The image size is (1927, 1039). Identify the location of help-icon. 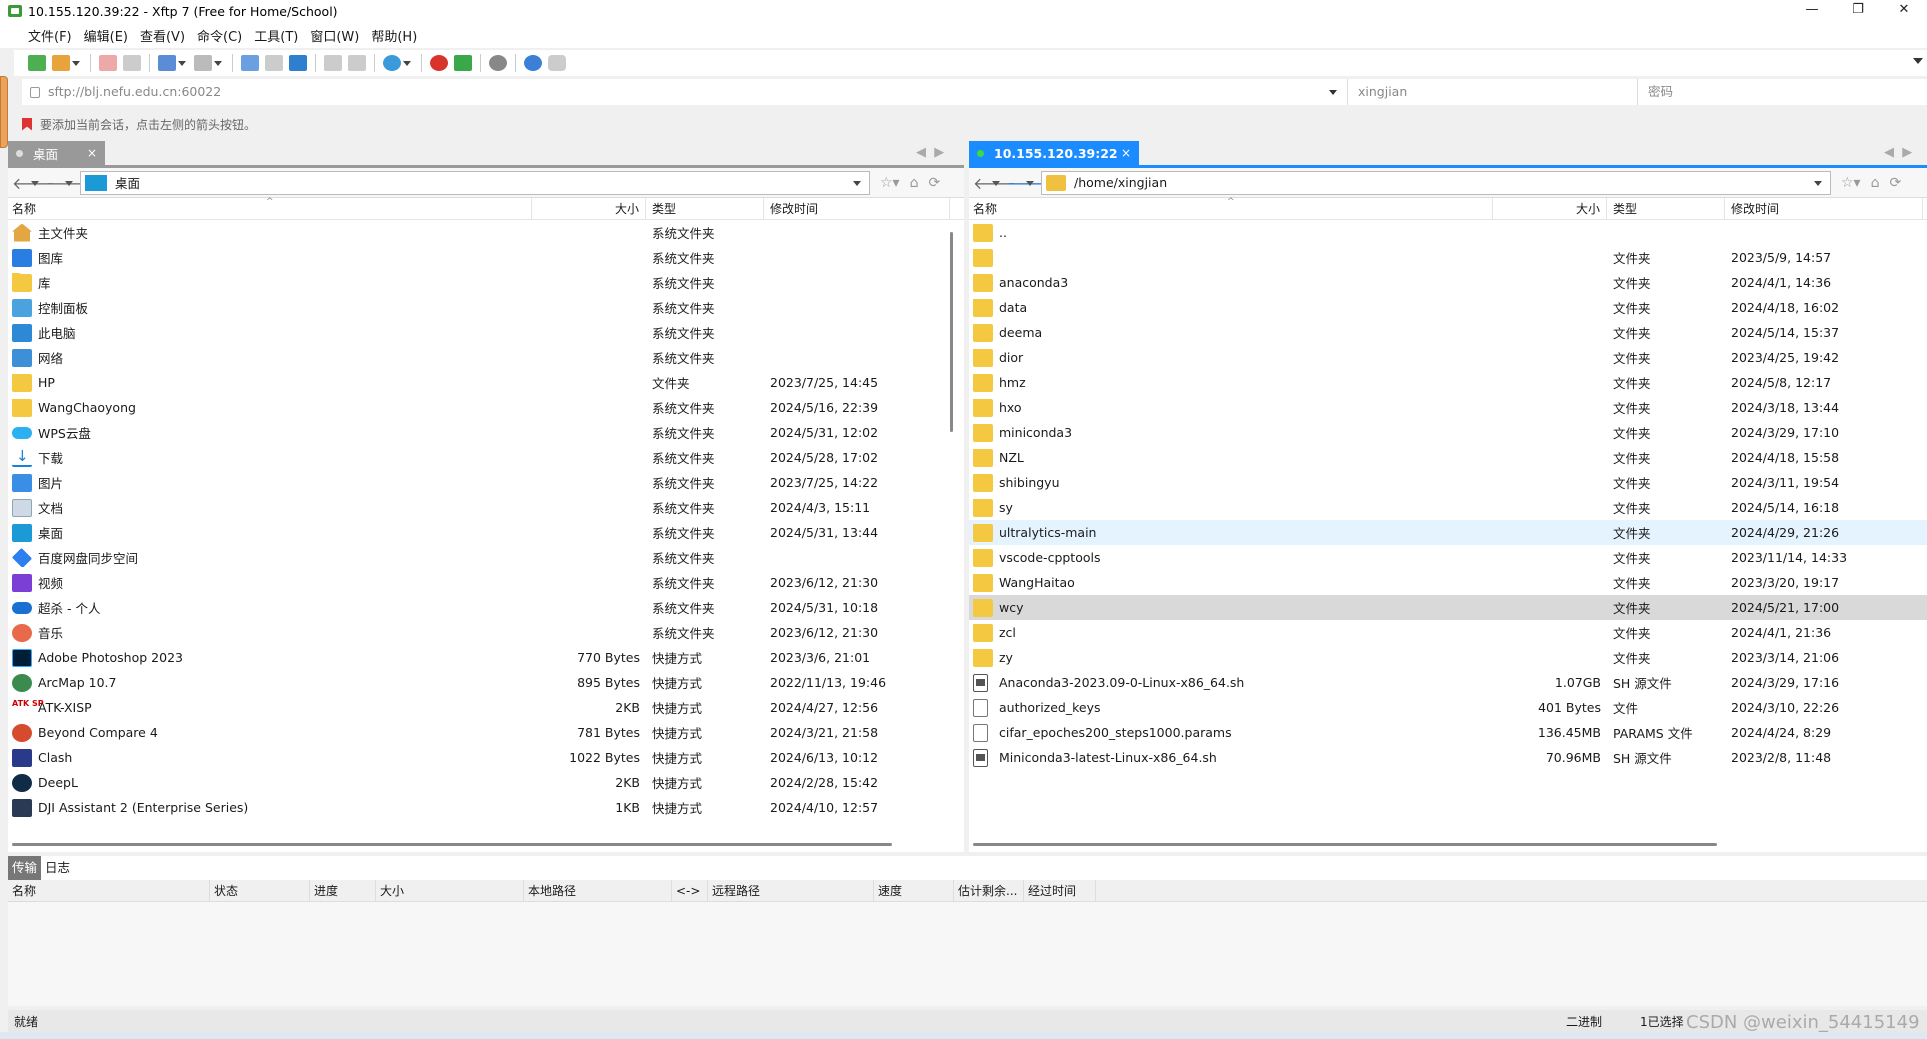
(533, 63).